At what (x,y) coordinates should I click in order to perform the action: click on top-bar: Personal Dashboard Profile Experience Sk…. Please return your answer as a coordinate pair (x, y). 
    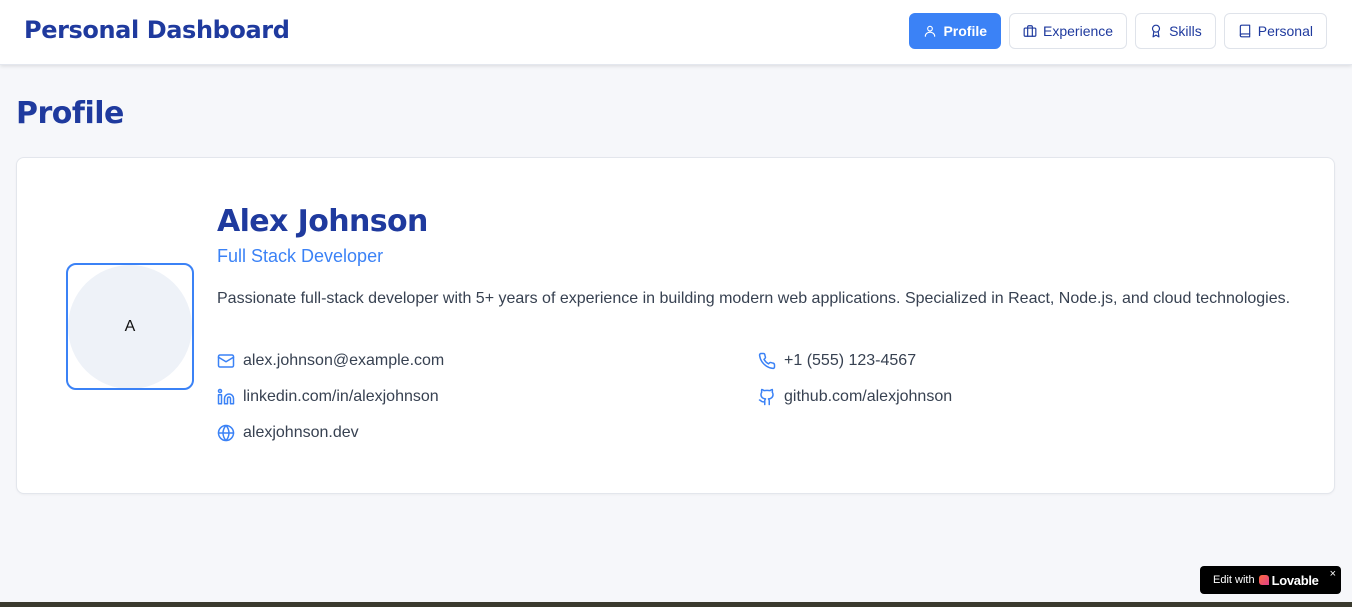
    Looking at the image, I should click on (676, 32).